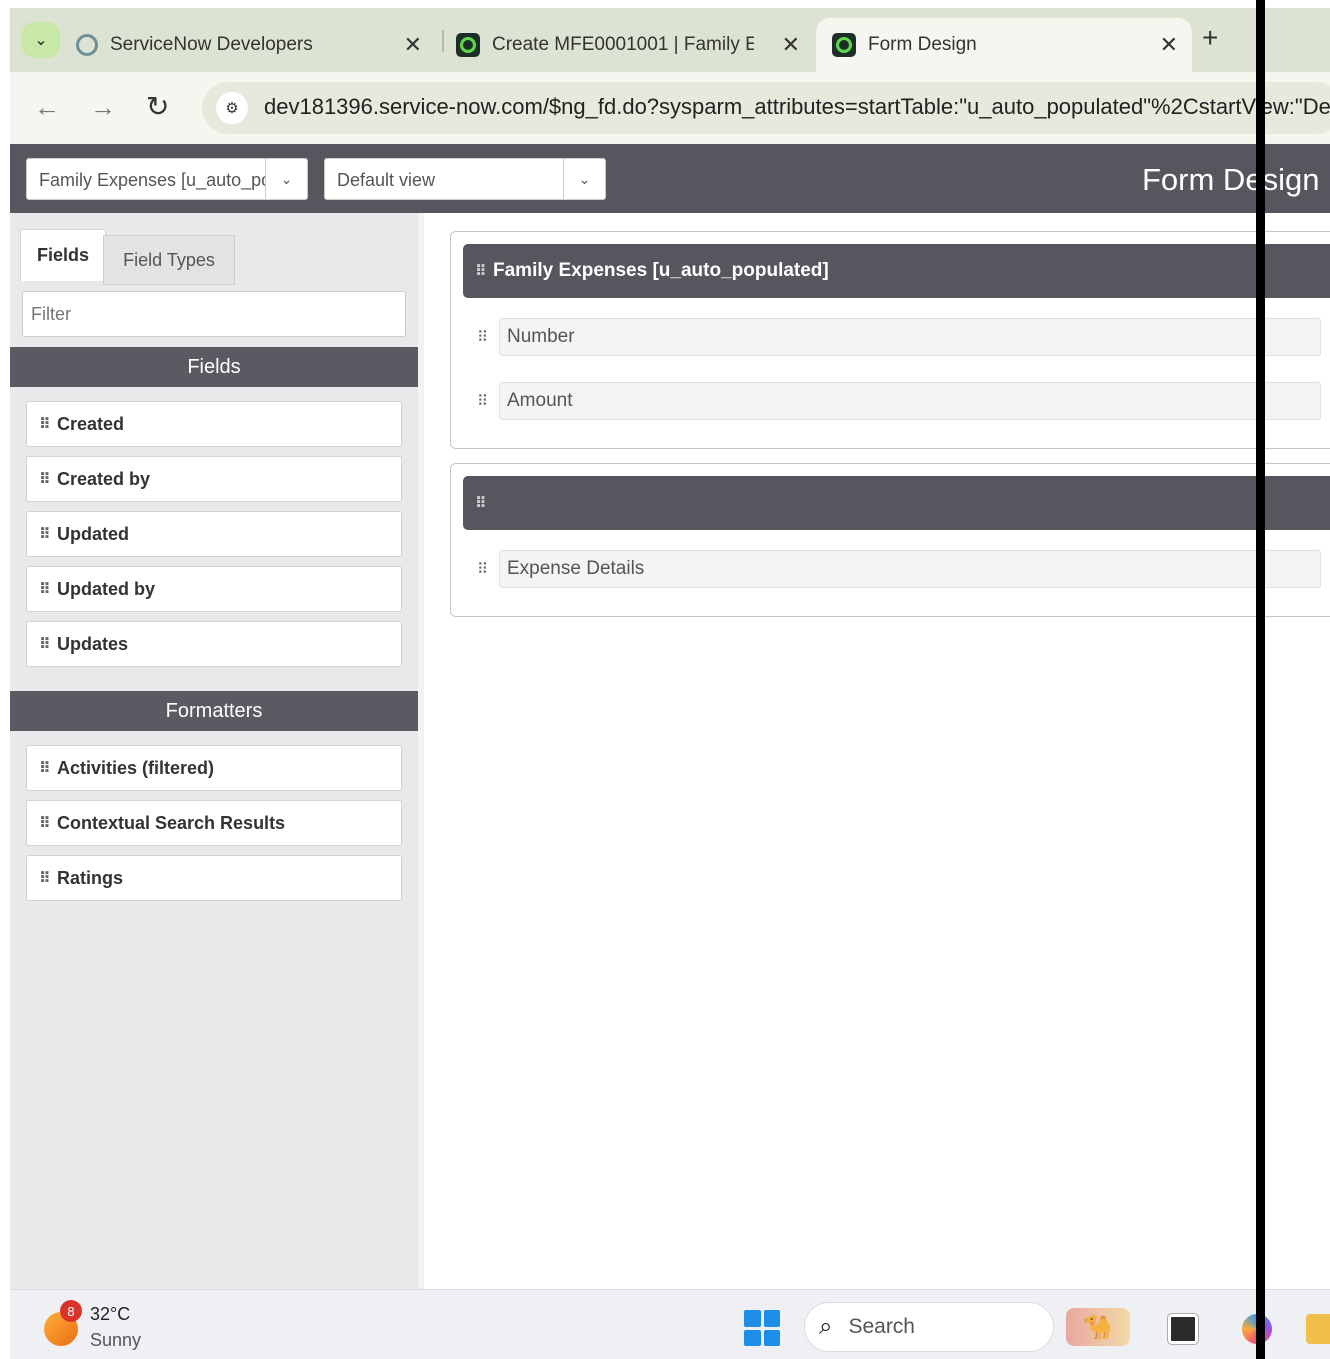 This screenshot has height=1359, width=1330. What do you see at coordinates (214, 479) in the screenshot?
I see `palette-field-created-by: ⠿ Created by` at bounding box center [214, 479].